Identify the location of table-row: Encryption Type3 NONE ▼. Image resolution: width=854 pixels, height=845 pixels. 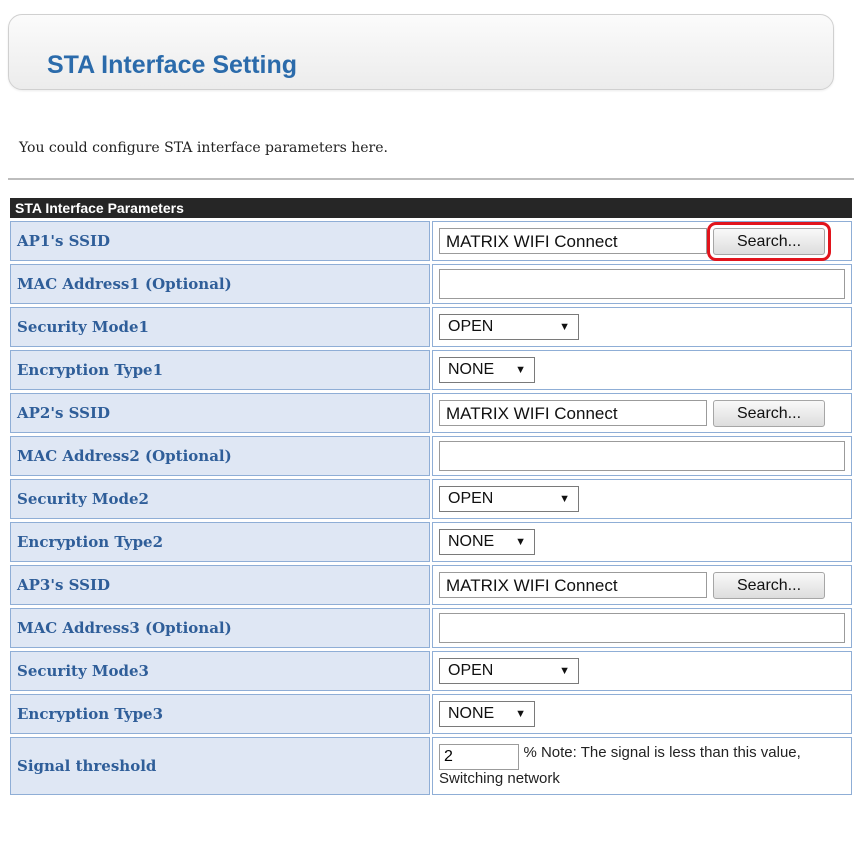
(431, 714).